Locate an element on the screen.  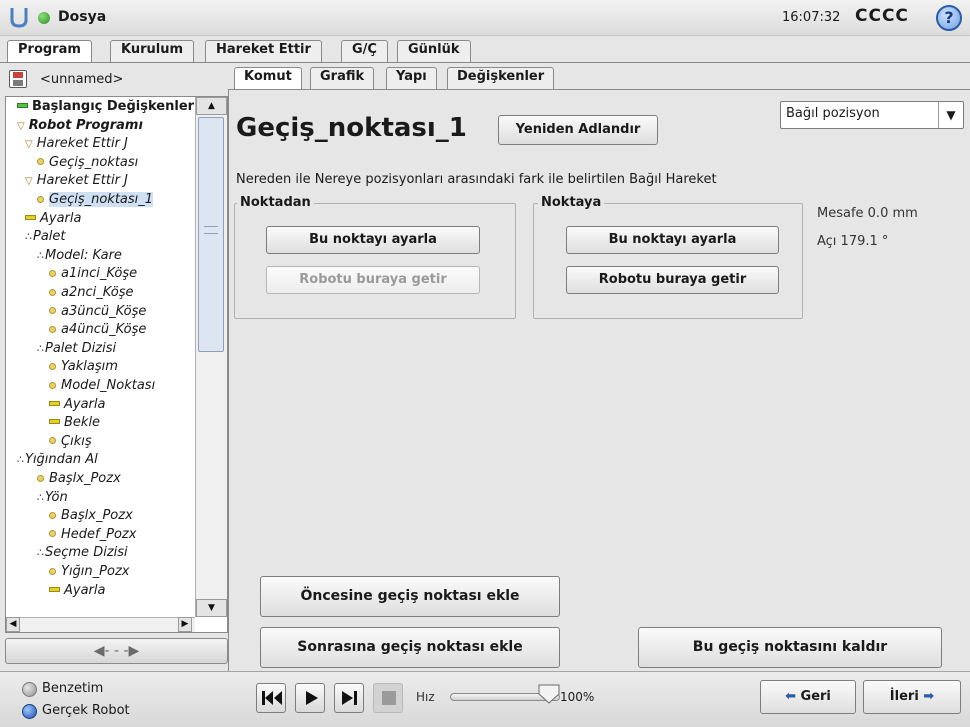
tree-item-label: a4üncü_Köşe is located at coordinates (104, 330).